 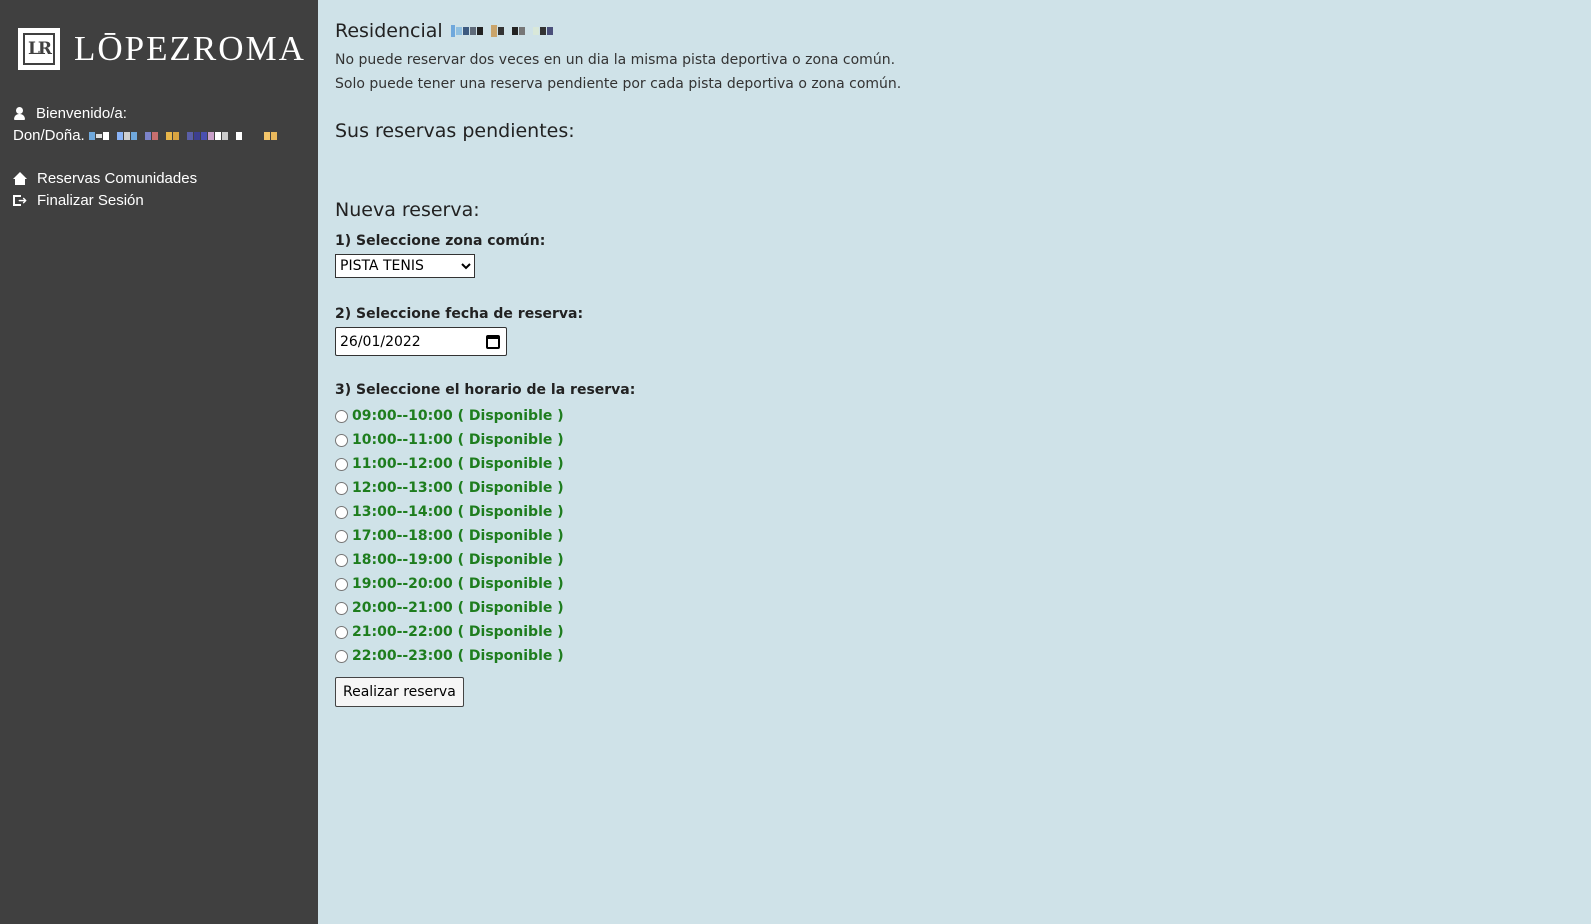 I want to click on common-zone-select: PISTA TENIS, so click(x=405, y=266).